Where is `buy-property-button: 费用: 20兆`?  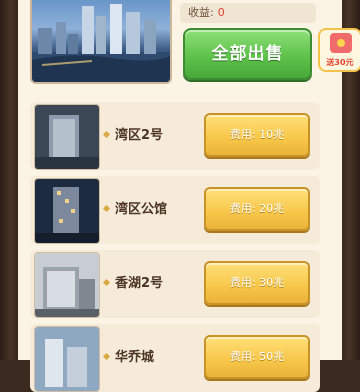
buy-property-button: 费用: 20兆 is located at coordinates (257, 209).